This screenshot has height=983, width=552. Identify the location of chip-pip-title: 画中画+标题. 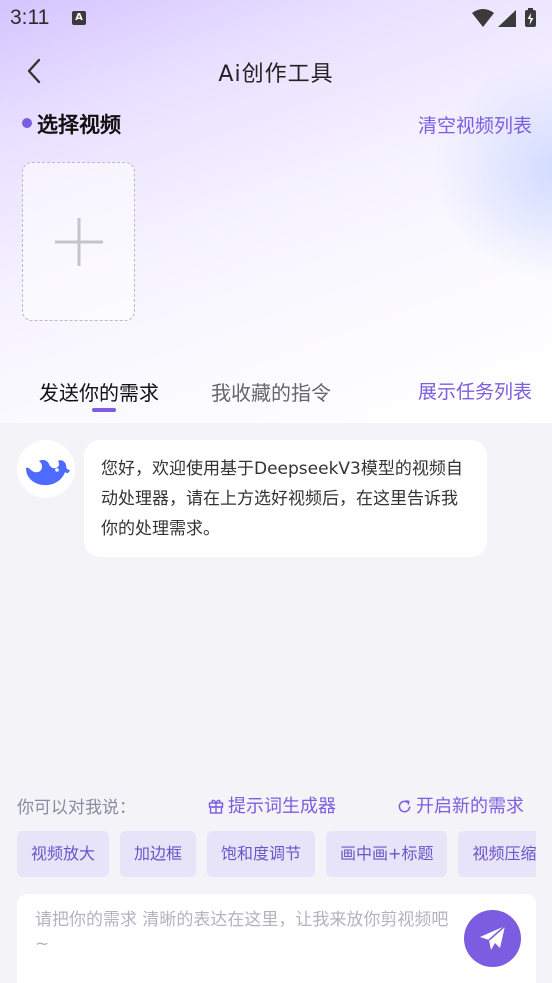
(387, 854).